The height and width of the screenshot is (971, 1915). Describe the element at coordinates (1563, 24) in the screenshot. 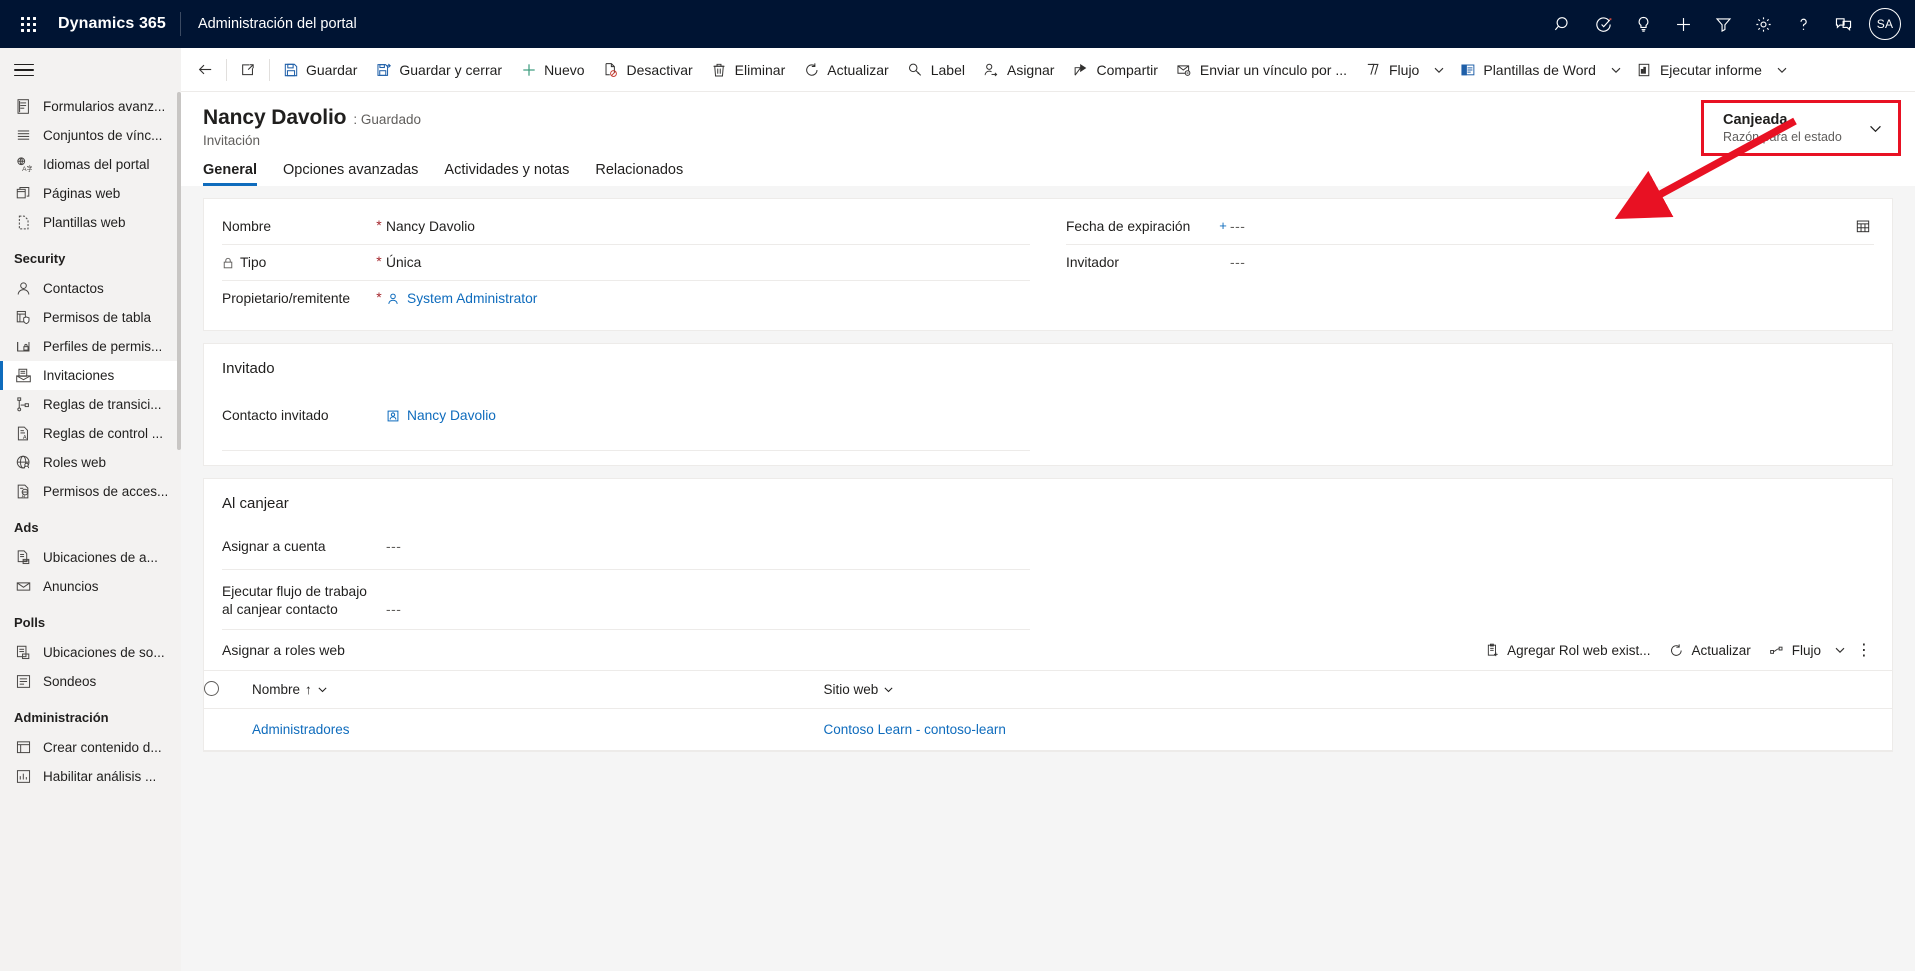

I see `search-icon` at that location.